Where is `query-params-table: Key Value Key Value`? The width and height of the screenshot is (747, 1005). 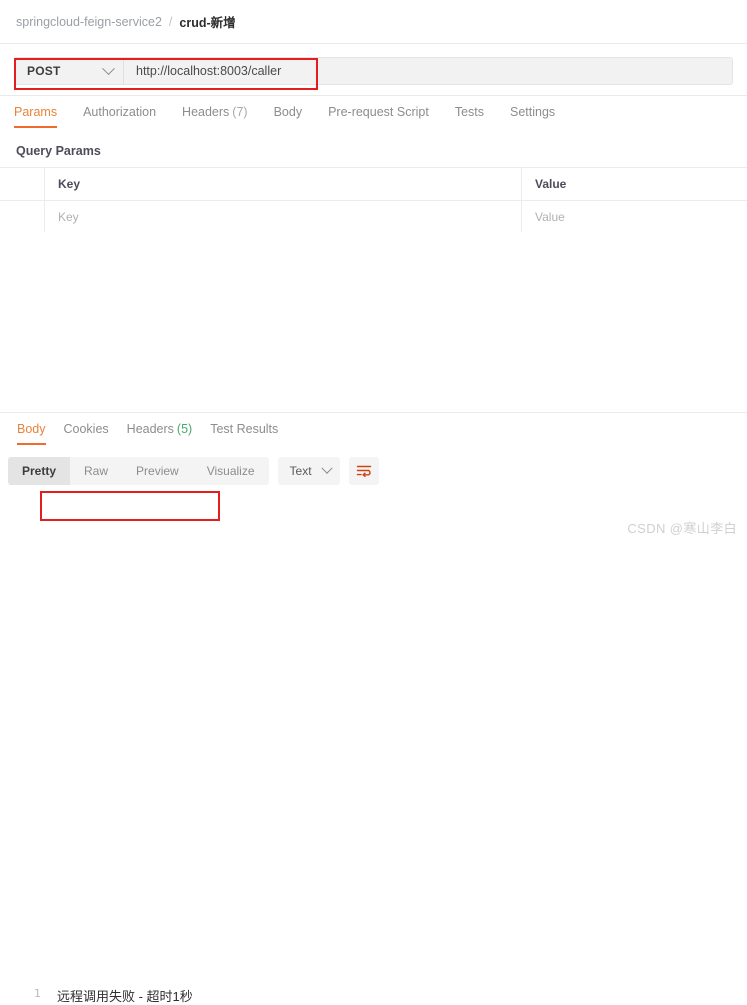 query-params-table: Key Value Key Value is located at coordinates (373, 200).